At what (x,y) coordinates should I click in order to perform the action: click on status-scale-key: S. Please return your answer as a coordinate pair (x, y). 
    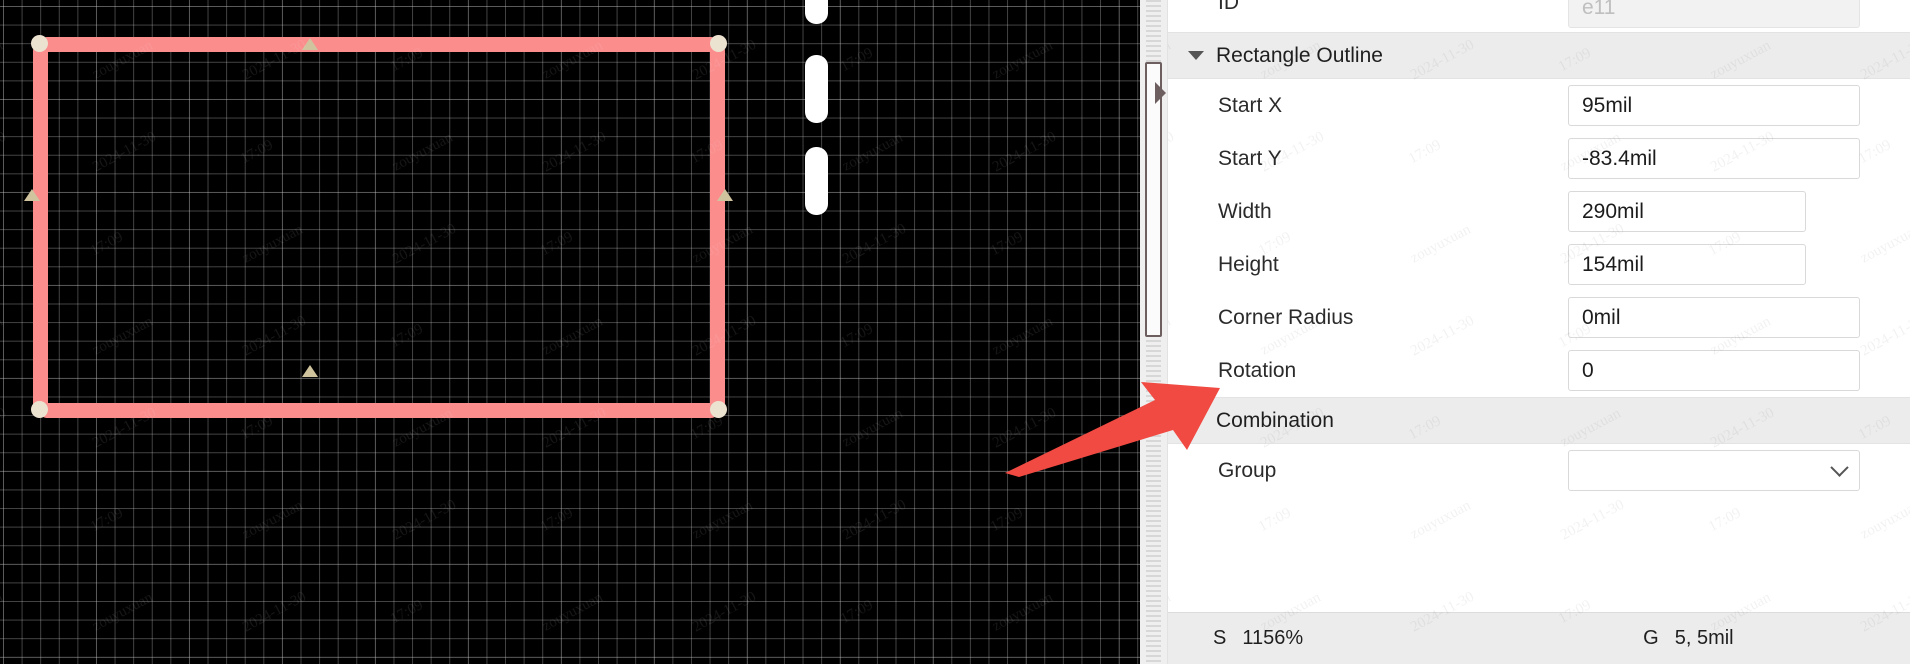
    Looking at the image, I should click on (1220, 638).